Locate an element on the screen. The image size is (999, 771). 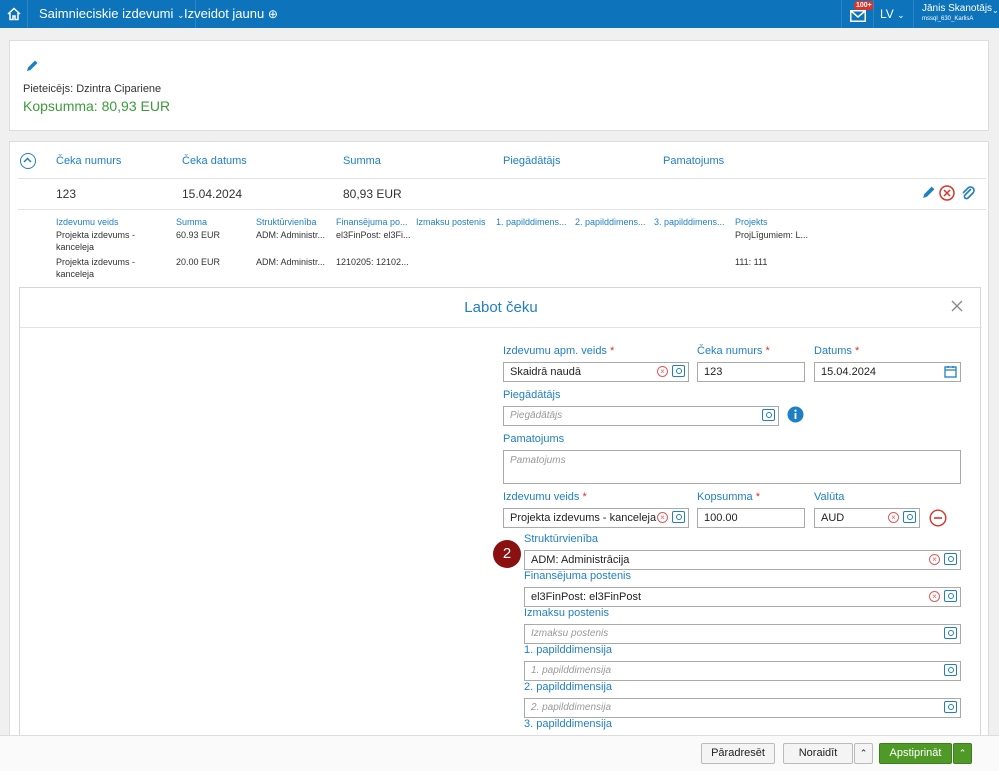
currency-field: AUD × is located at coordinates (867, 518).